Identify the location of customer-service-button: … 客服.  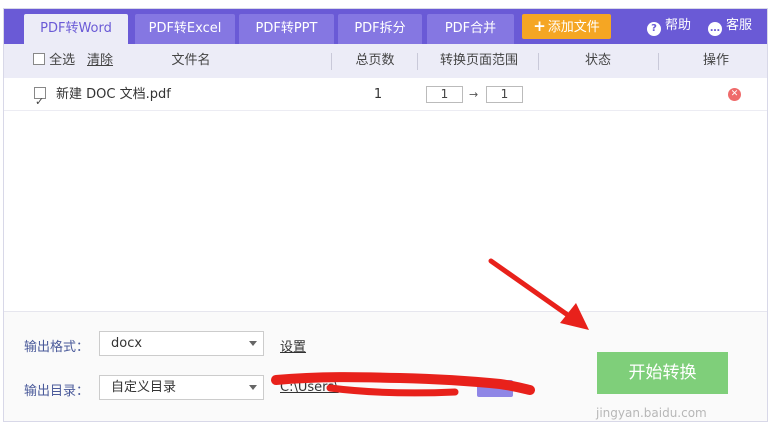
(730, 26).